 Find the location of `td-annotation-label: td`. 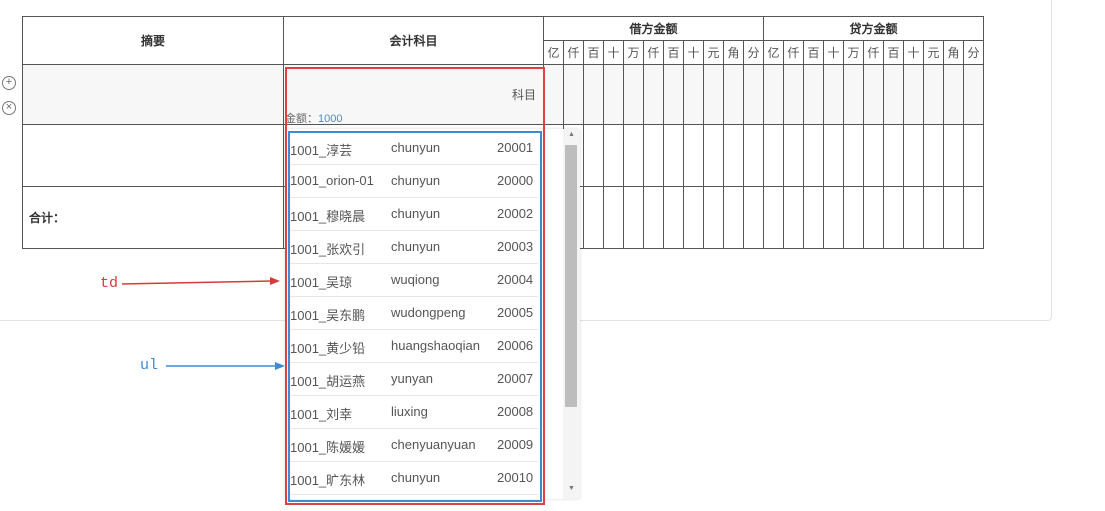

td-annotation-label: td is located at coordinates (109, 283).